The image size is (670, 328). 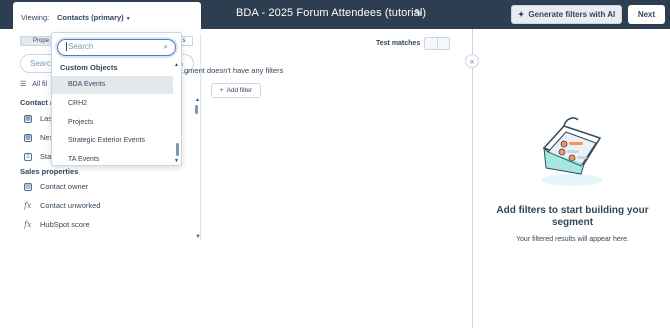 What do you see at coordinates (23, 84) in the screenshot?
I see `sliders-icon: ☰` at bounding box center [23, 84].